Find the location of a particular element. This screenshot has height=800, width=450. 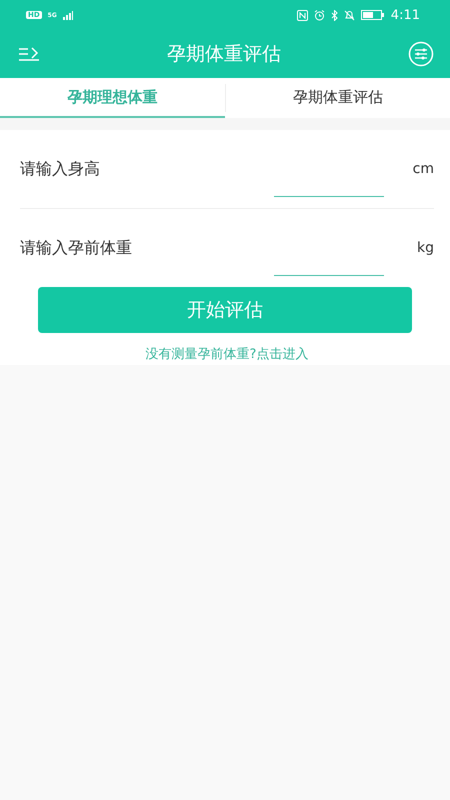

enter-link: 没有测量孕前体重?点击进入 is located at coordinates (227, 354).